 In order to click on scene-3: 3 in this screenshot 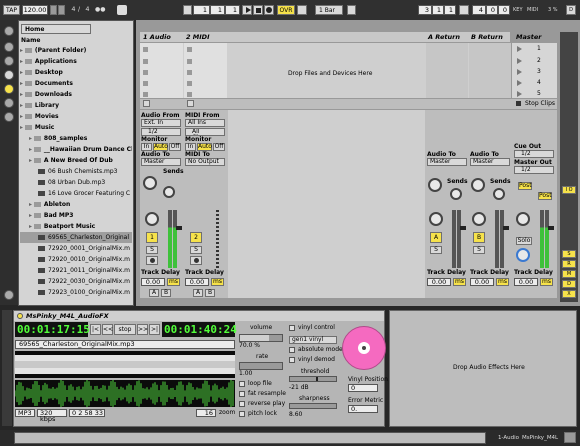, I will do `click(539, 72)`.